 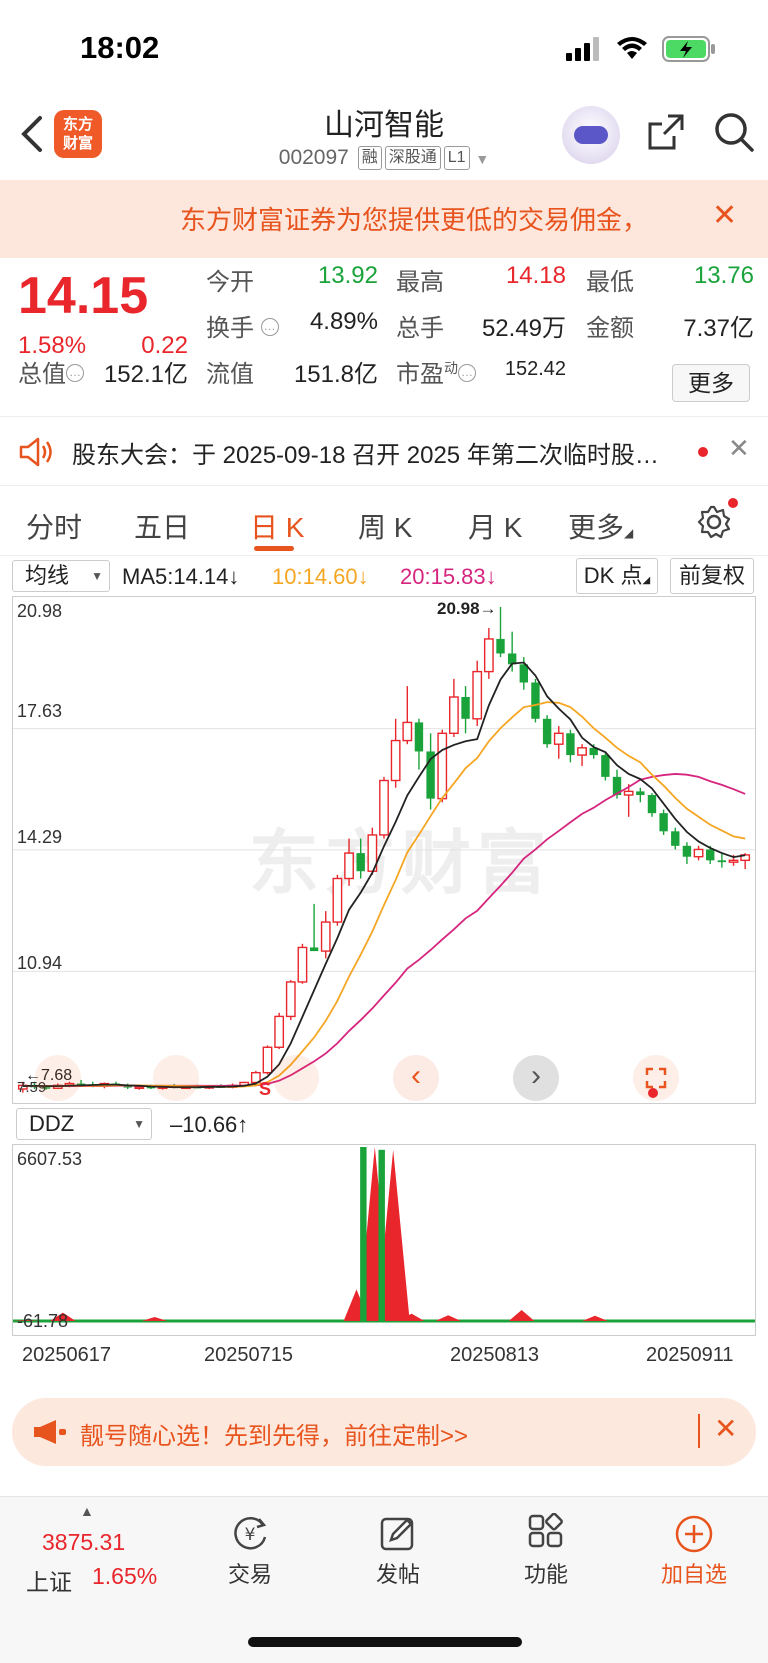 I want to click on ddz-select: DDZ ▼, so click(x=84, y=1124).